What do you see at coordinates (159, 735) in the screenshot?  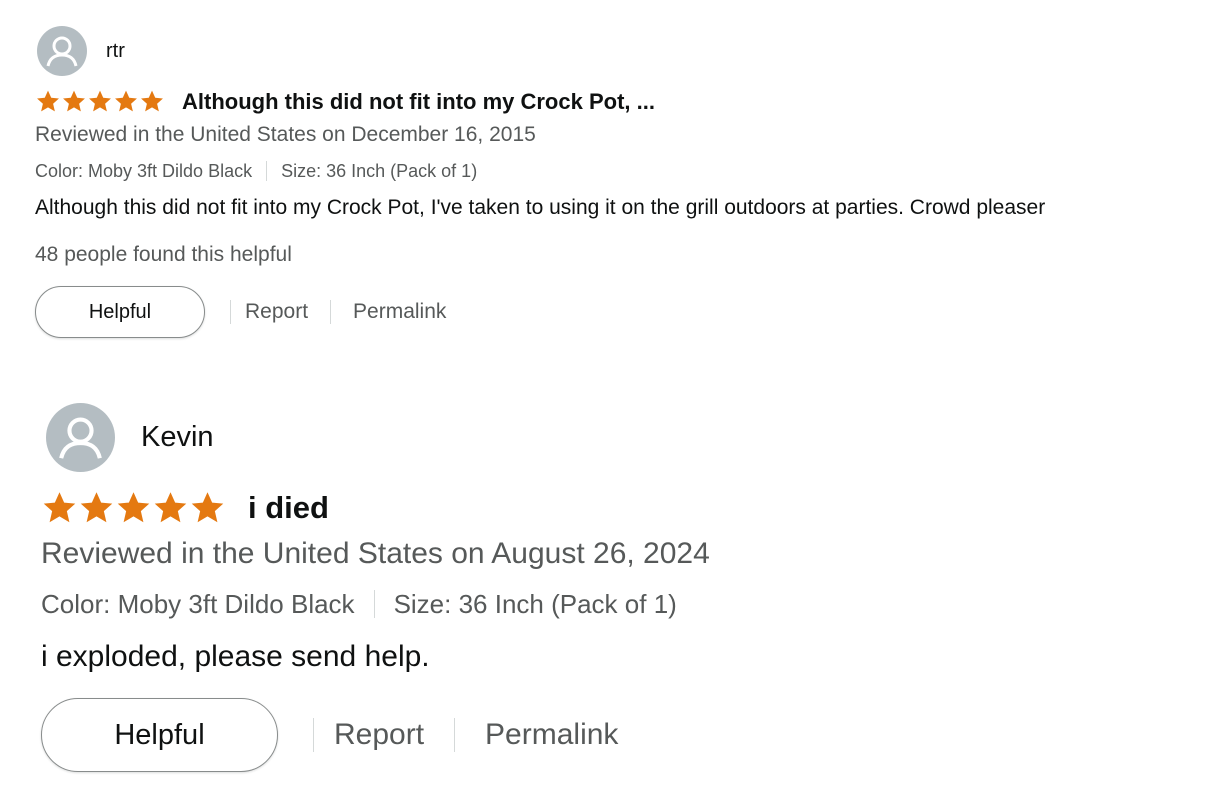 I see `helpful-button: Helpful` at bounding box center [159, 735].